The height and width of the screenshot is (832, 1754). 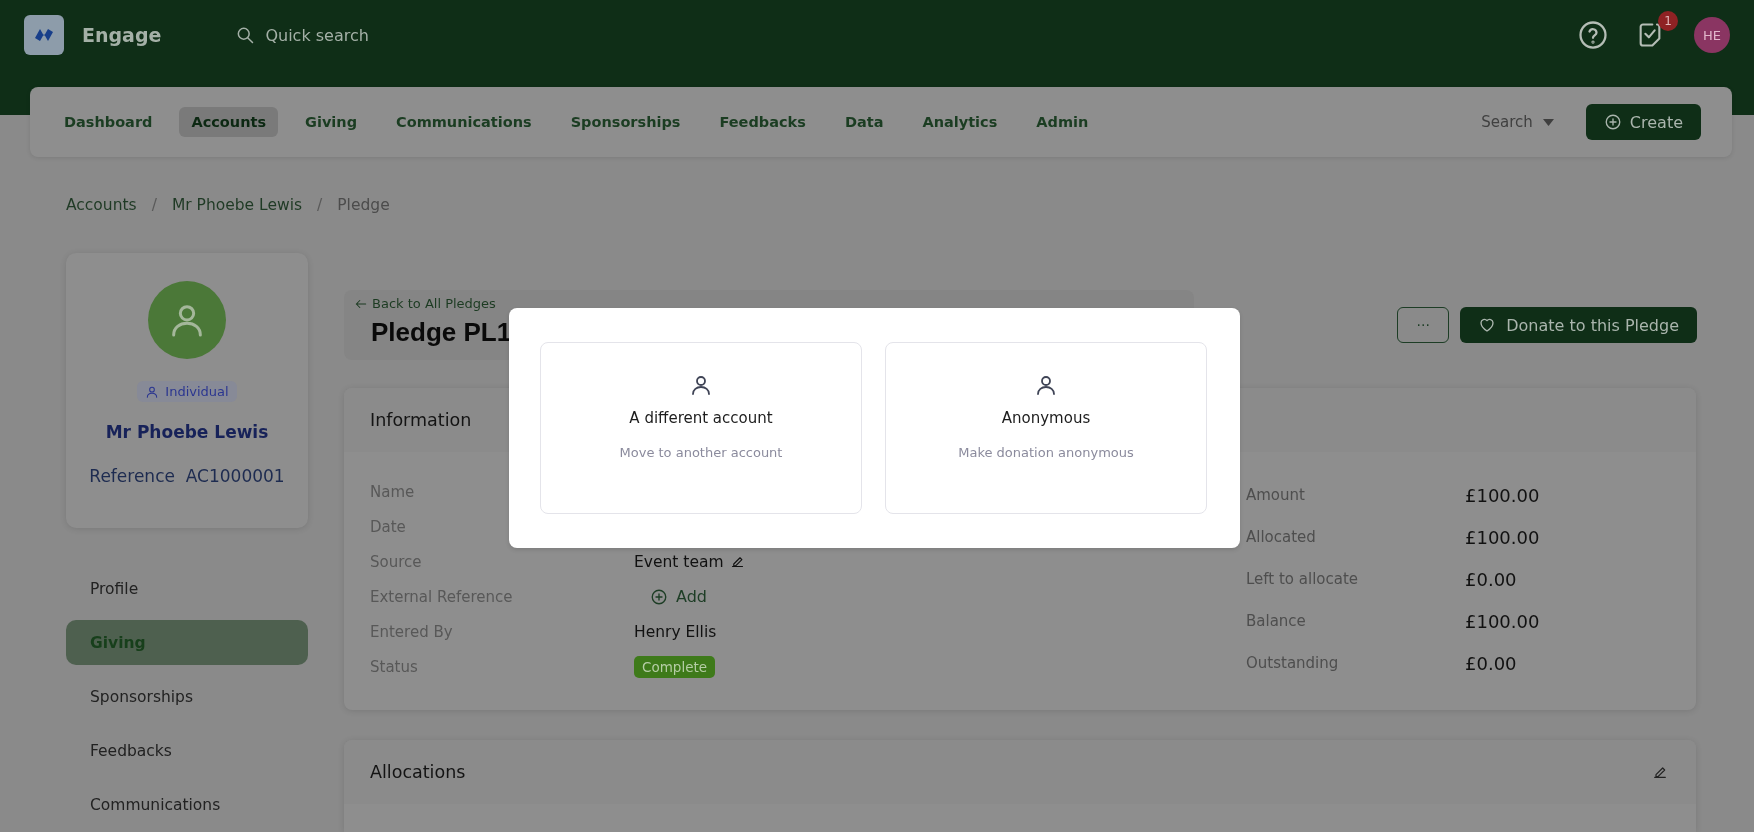 What do you see at coordinates (670, 596) in the screenshot?
I see `add-button: Add` at bounding box center [670, 596].